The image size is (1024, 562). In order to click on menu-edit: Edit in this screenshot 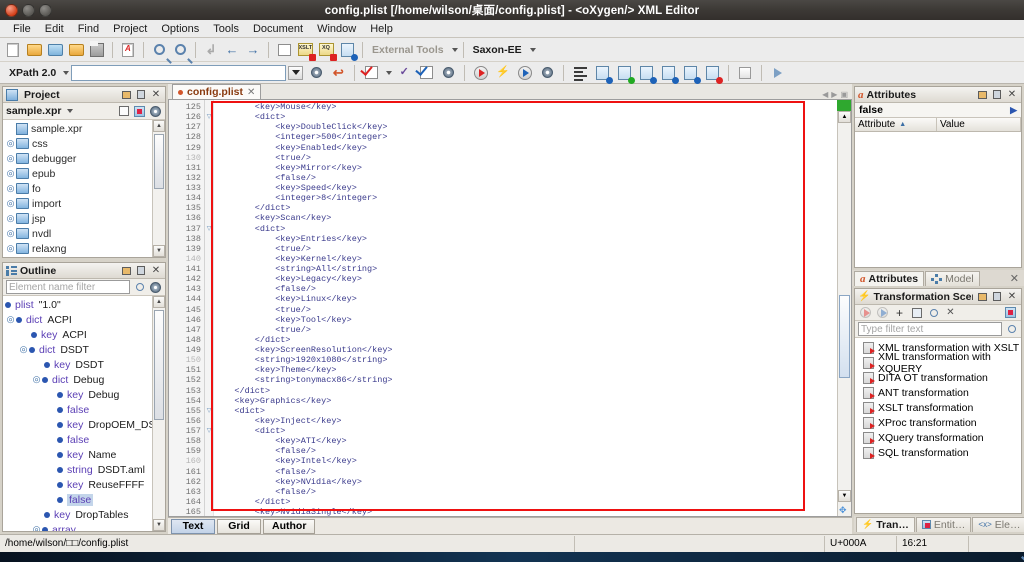, I will do `click(54, 29)`.